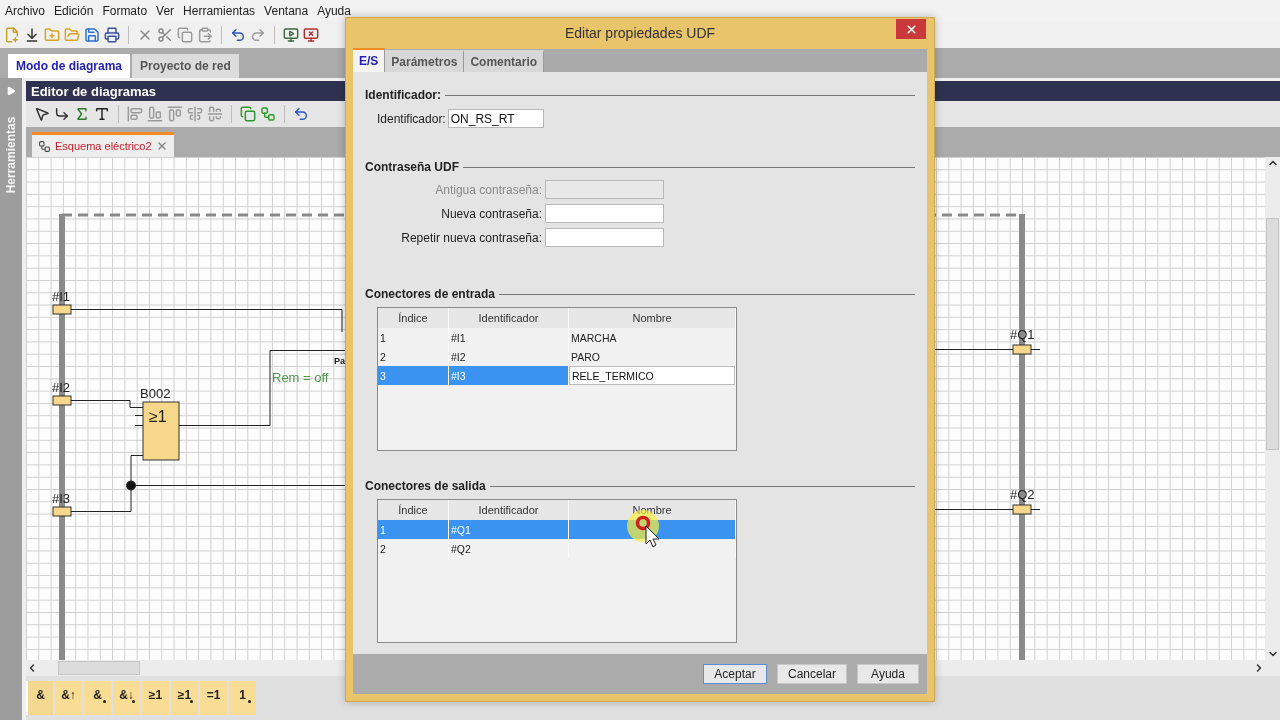 This screenshot has width=1280, height=720. What do you see at coordinates (1022, 494) in the screenshot?
I see `connector-label: #Q2` at bounding box center [1022, 494].